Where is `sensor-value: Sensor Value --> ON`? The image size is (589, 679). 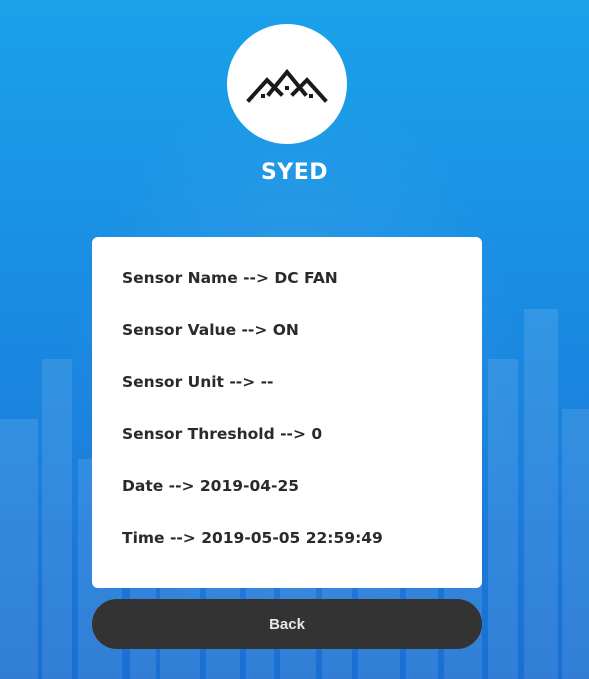 sensor-value: Sensor Value --> ON is located at coordinates (210, 330).